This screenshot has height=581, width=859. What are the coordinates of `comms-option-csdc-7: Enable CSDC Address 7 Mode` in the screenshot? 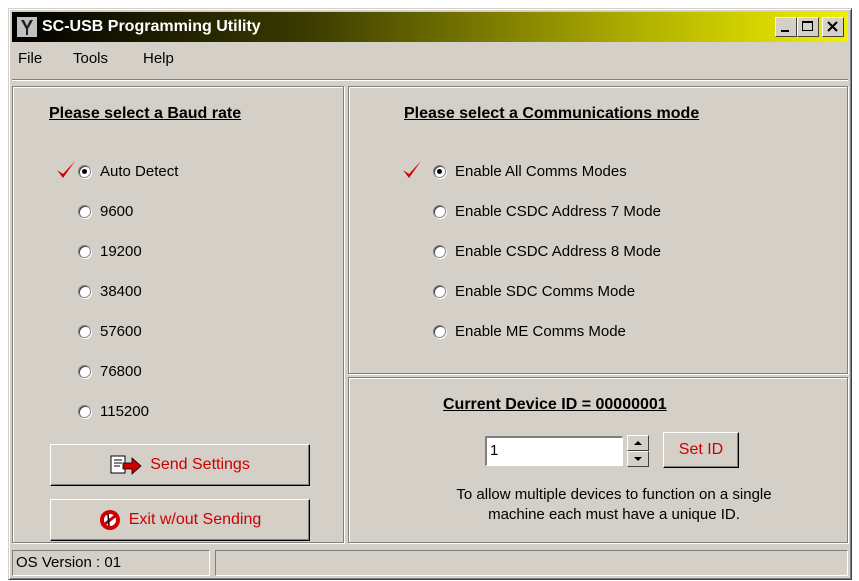 It's located at (547, 211).